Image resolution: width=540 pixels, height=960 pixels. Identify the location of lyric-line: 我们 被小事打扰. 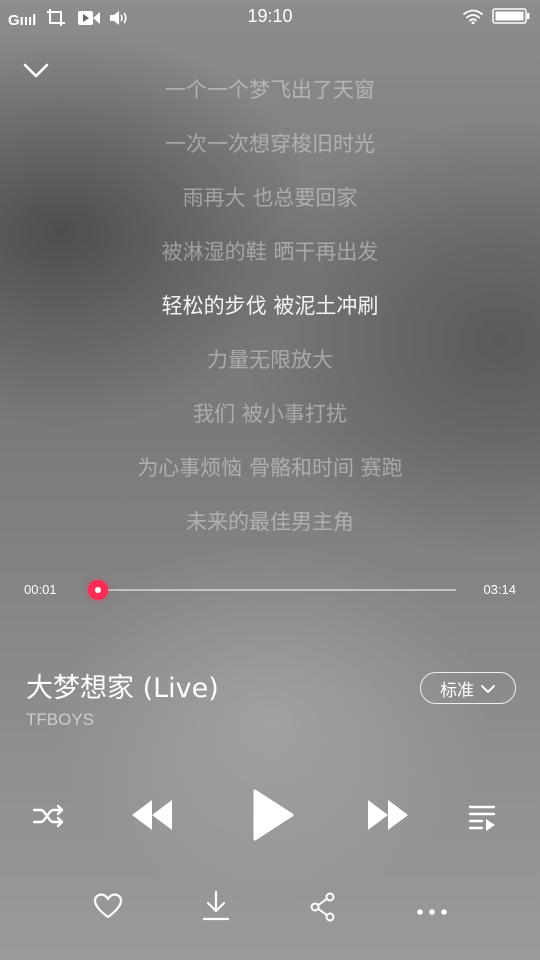
(270, 414).